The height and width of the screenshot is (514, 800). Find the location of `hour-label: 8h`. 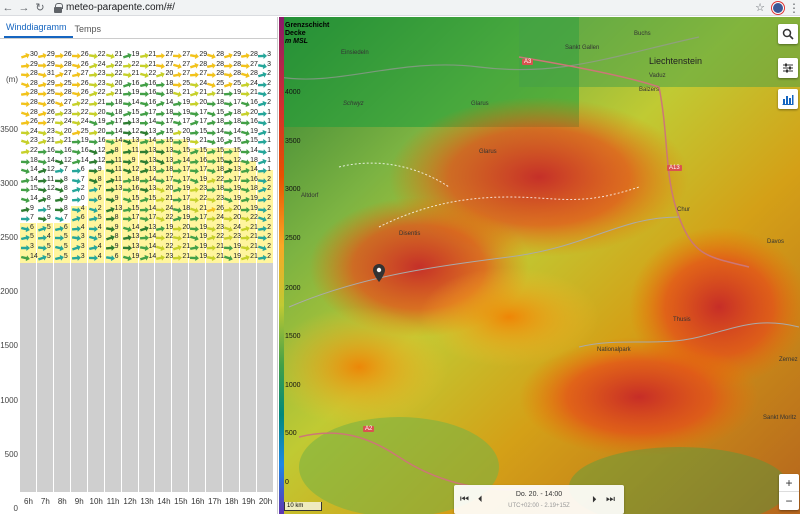

hour-label: 8h is located at coordinates (62, 501).